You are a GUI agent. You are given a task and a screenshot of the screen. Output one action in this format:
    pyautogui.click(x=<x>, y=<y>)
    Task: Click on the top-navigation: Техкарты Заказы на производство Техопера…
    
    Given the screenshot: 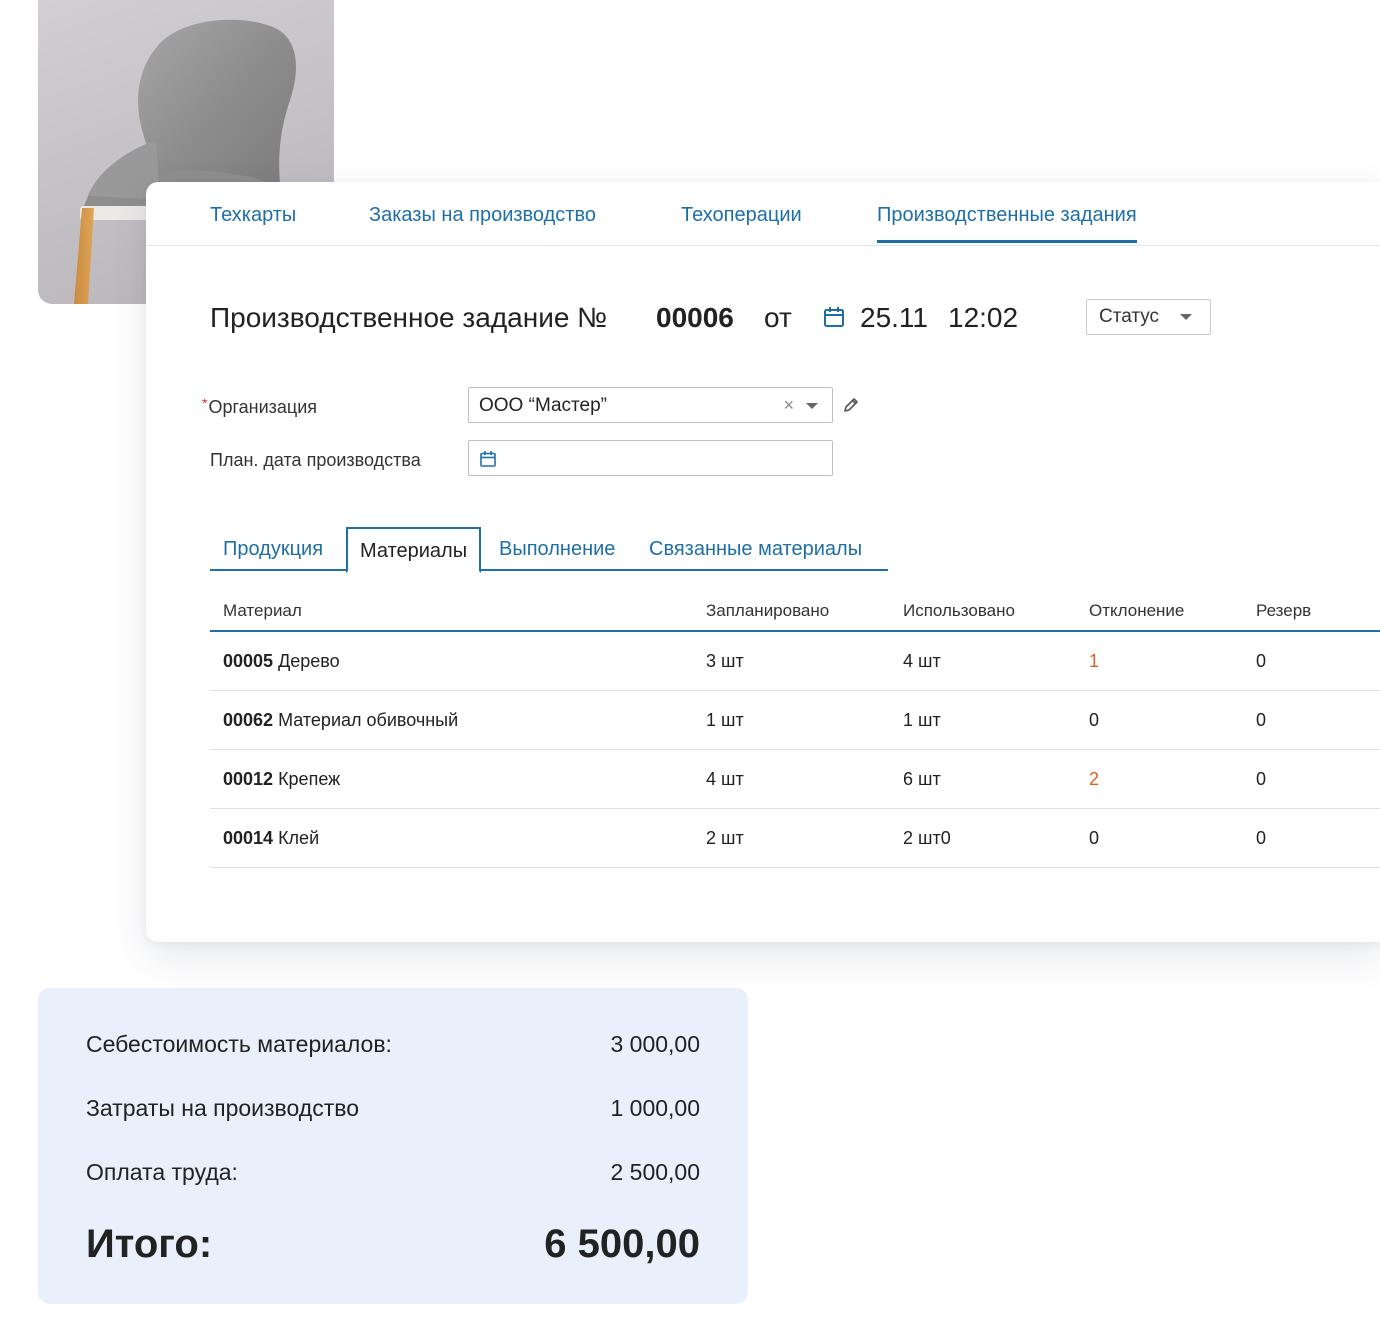 What is the action you would take?
    pyautogui.click(x=763, y=214)
    